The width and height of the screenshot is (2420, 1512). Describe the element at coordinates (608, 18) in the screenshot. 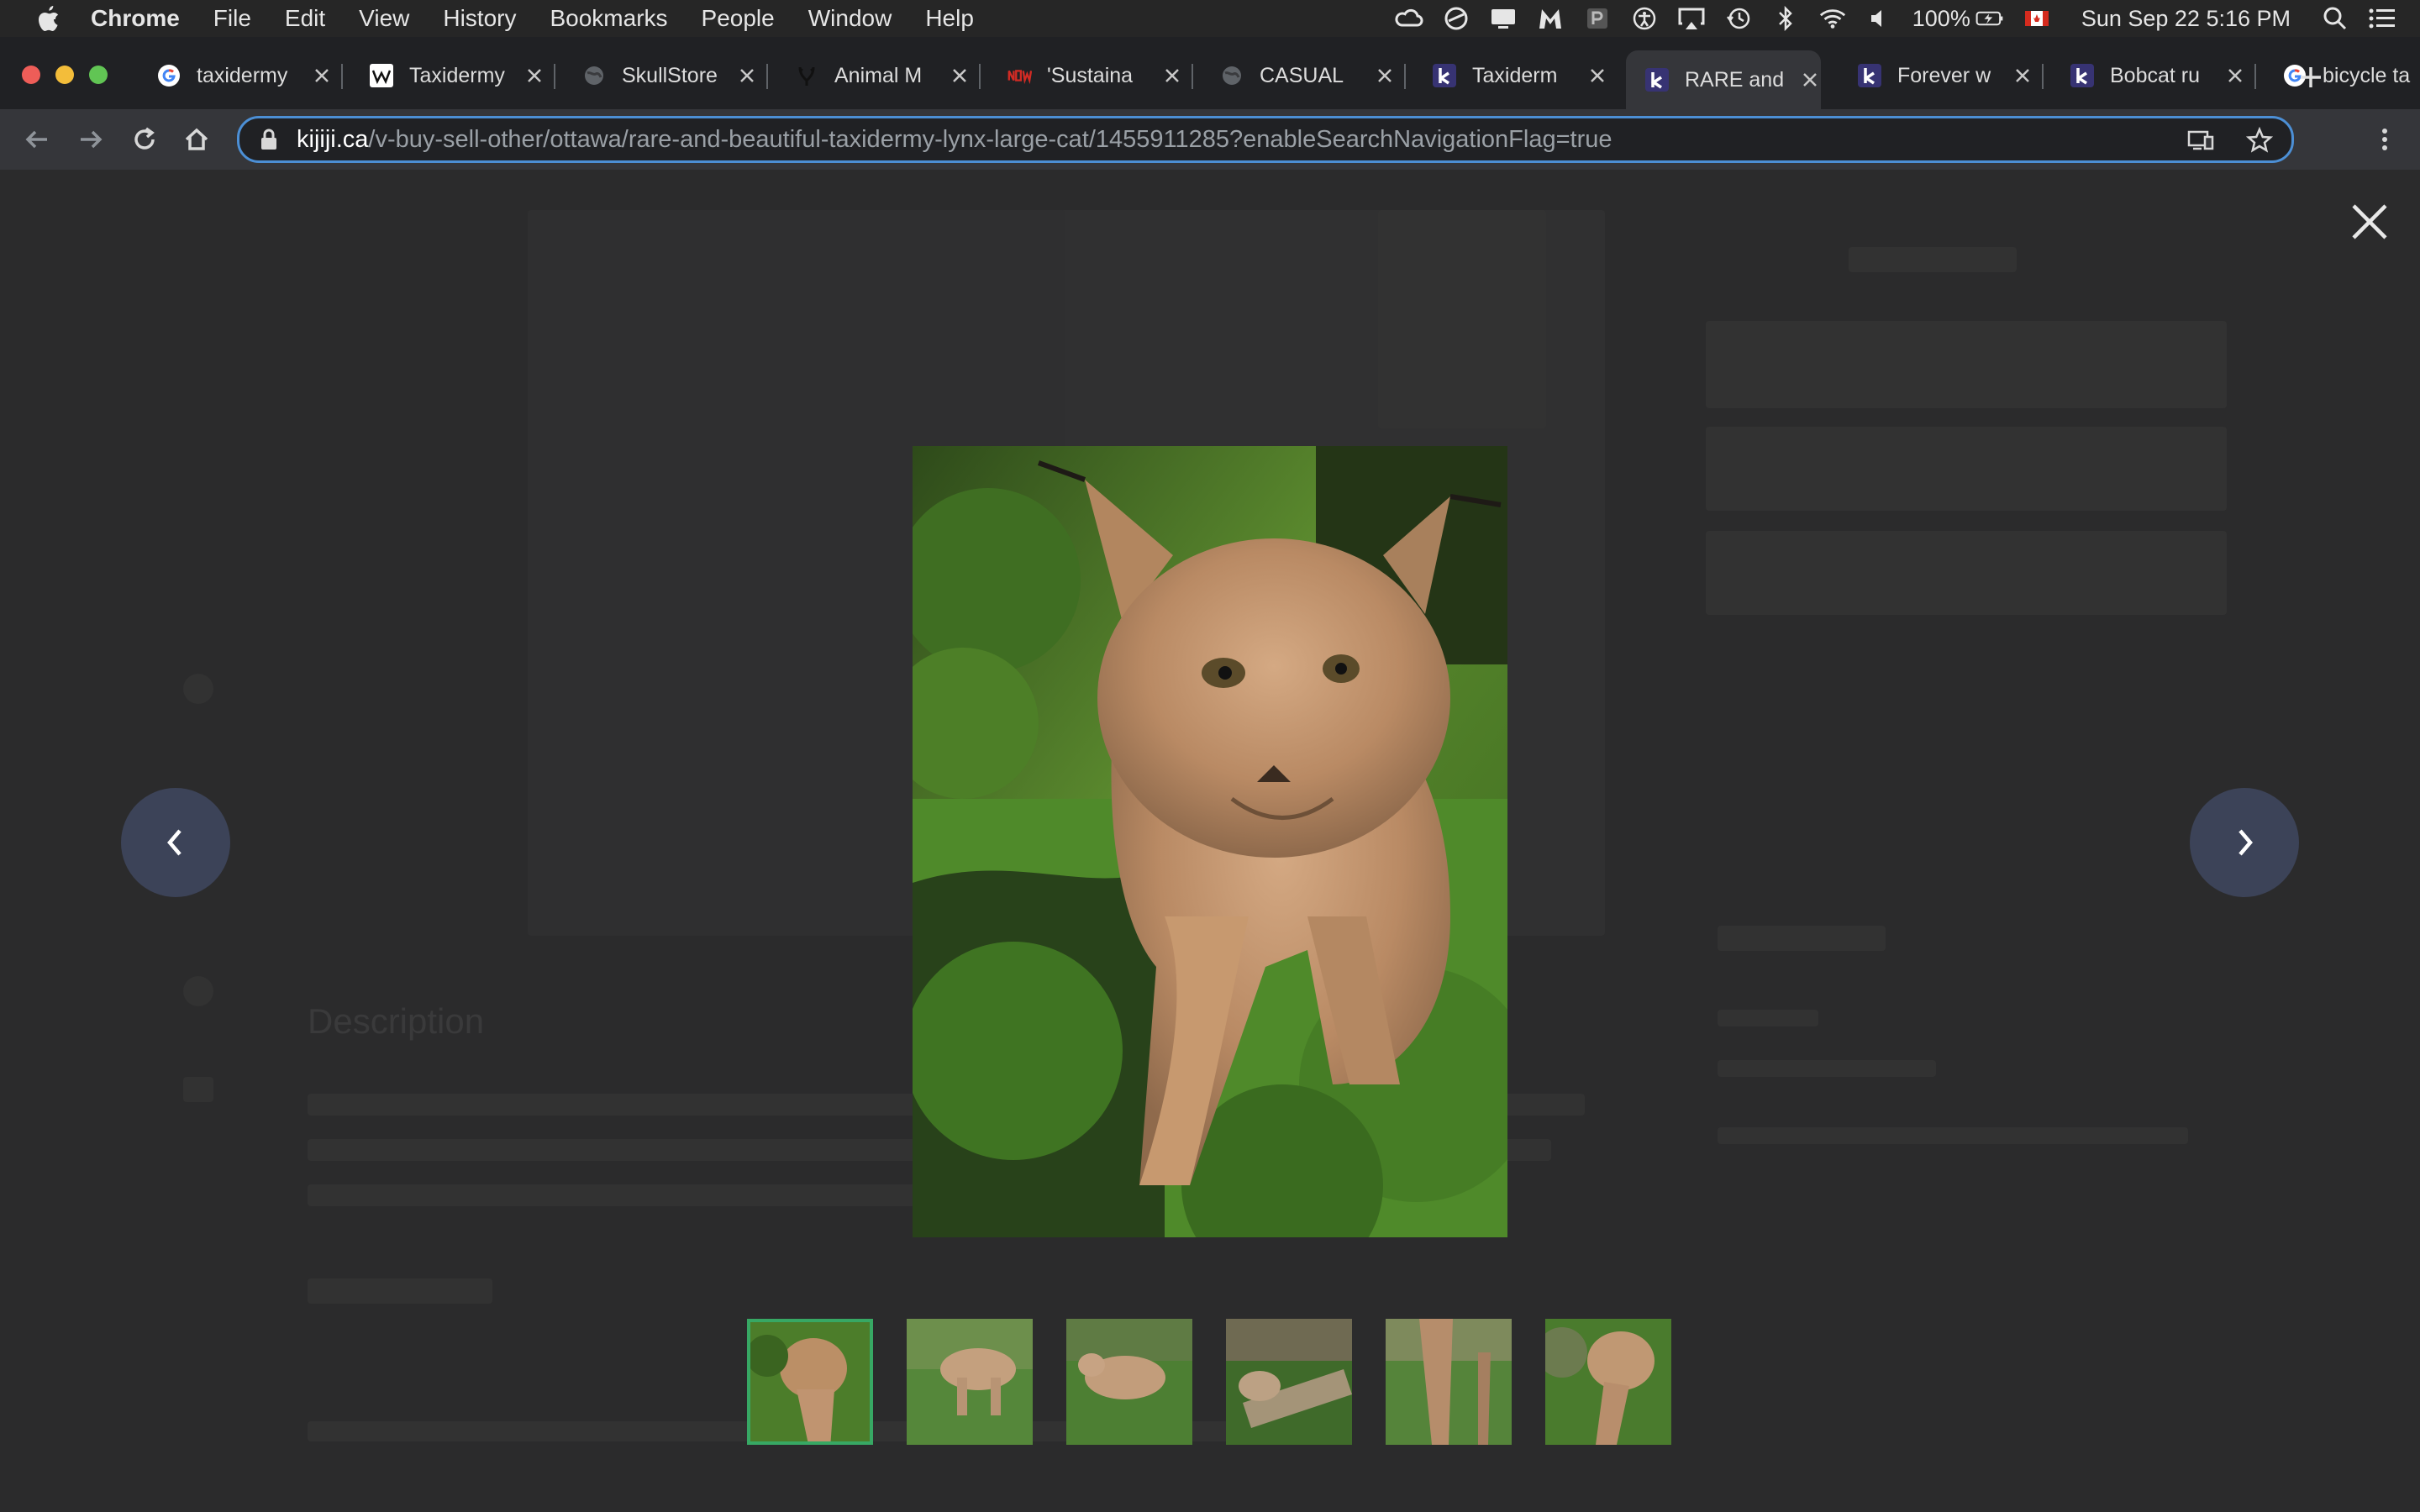

I see `menu-bookmarks: Bookmarks` at that location.